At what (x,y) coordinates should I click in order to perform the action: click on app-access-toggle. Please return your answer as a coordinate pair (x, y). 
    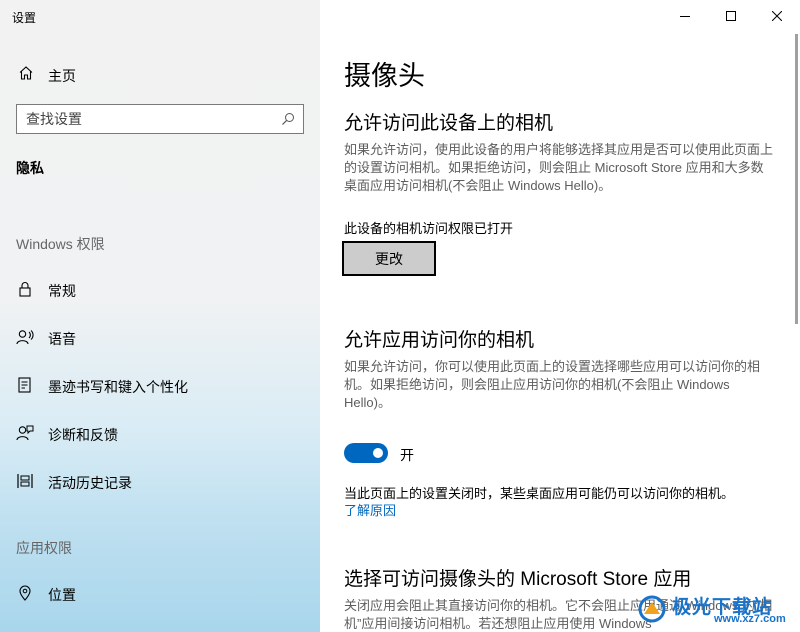
    Looking at the image, I should click on (366, 453).